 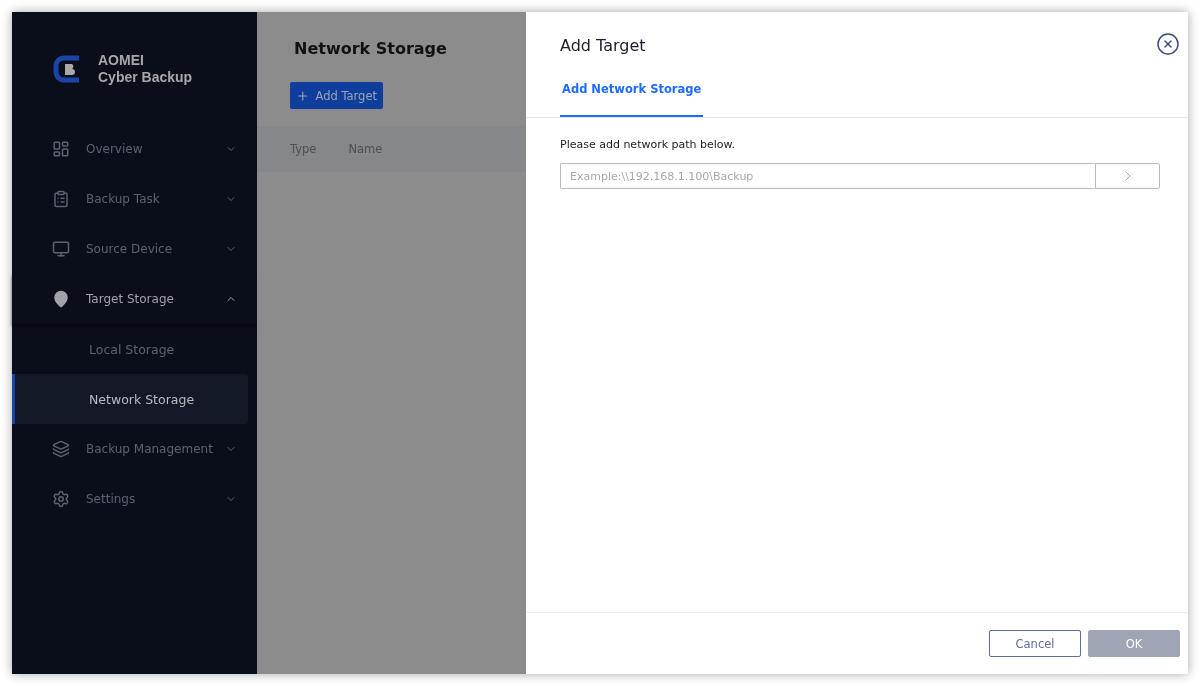 I want to click on submenu-item: Local Storage, so click(x=130, y=349).